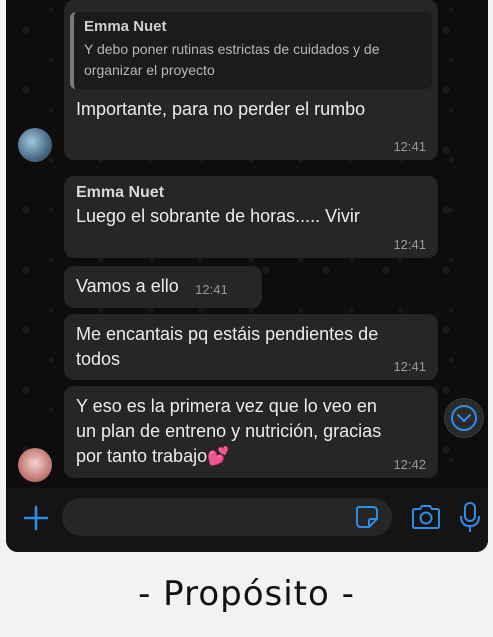 This screenshot has height=637, width=493. Describe the element at coordinates (426, 517) in the screenshot. I see `camera-icon` at that location.